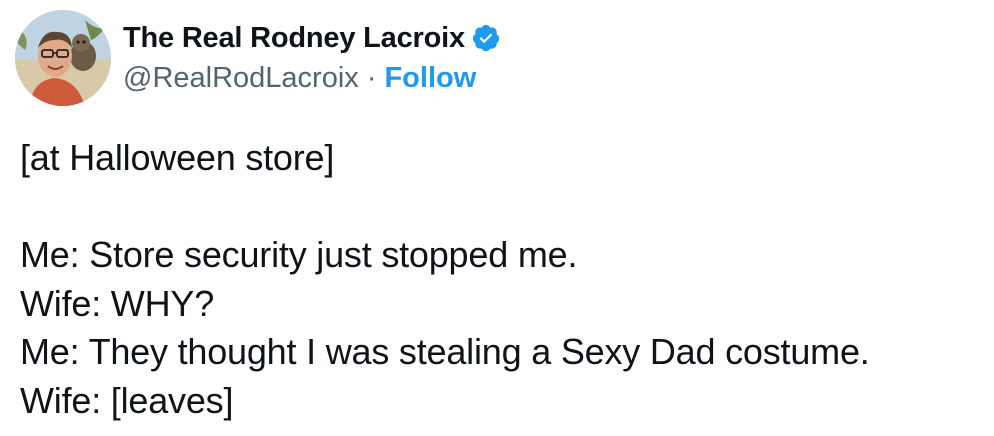  Describe the element at coordinates (299, 254) in the screenshot. I see `tweet-line: Me: Store security just stopped me.` at that location.